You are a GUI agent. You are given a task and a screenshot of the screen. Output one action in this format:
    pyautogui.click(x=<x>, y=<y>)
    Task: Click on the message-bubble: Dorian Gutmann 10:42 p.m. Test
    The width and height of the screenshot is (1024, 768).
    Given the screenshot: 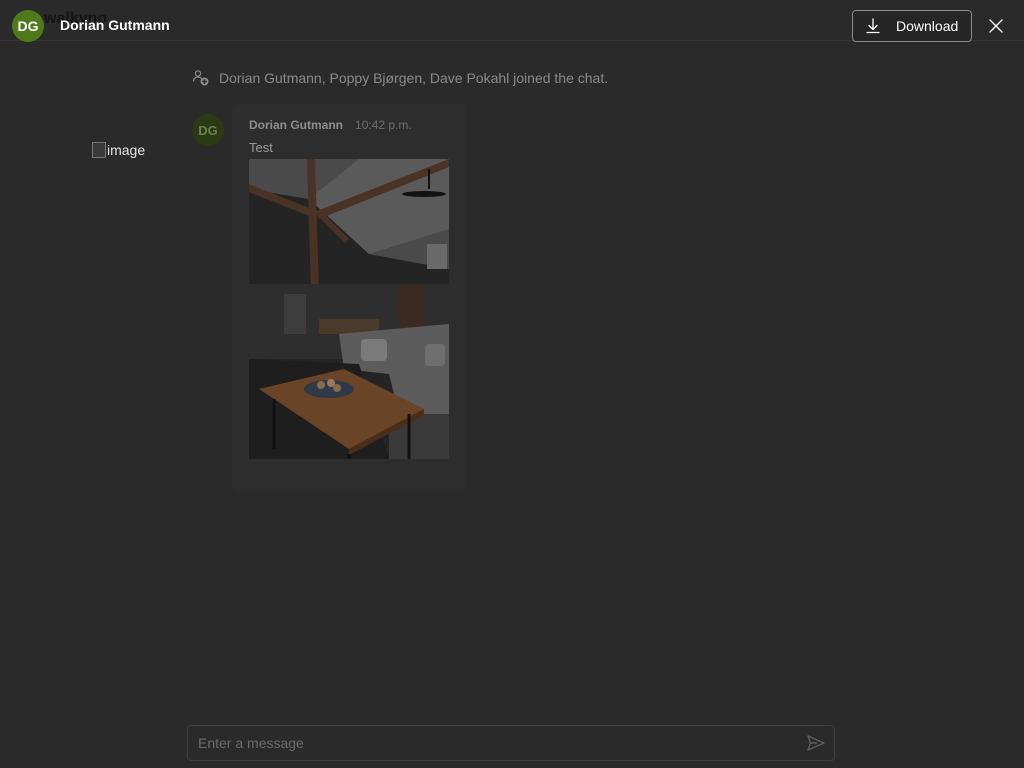 What is the action you would take?
    pyautogui.click(x=349, y=298)
    